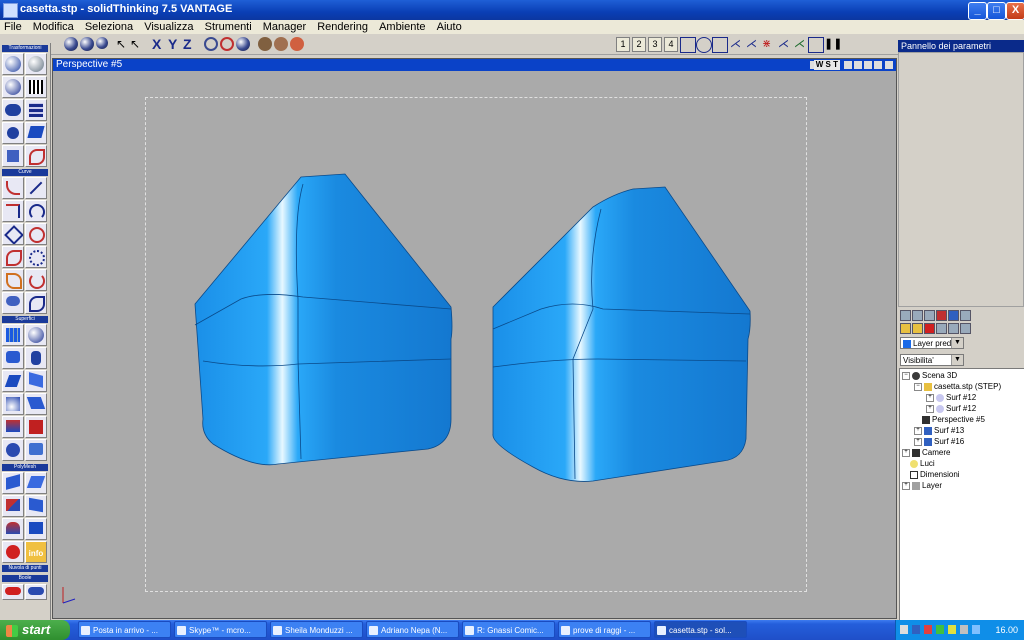 This screenshot has height=640, width=1024. Describe the element at coordinates (297, 44) in the screenshot. I see `lighting-icon` at that location.